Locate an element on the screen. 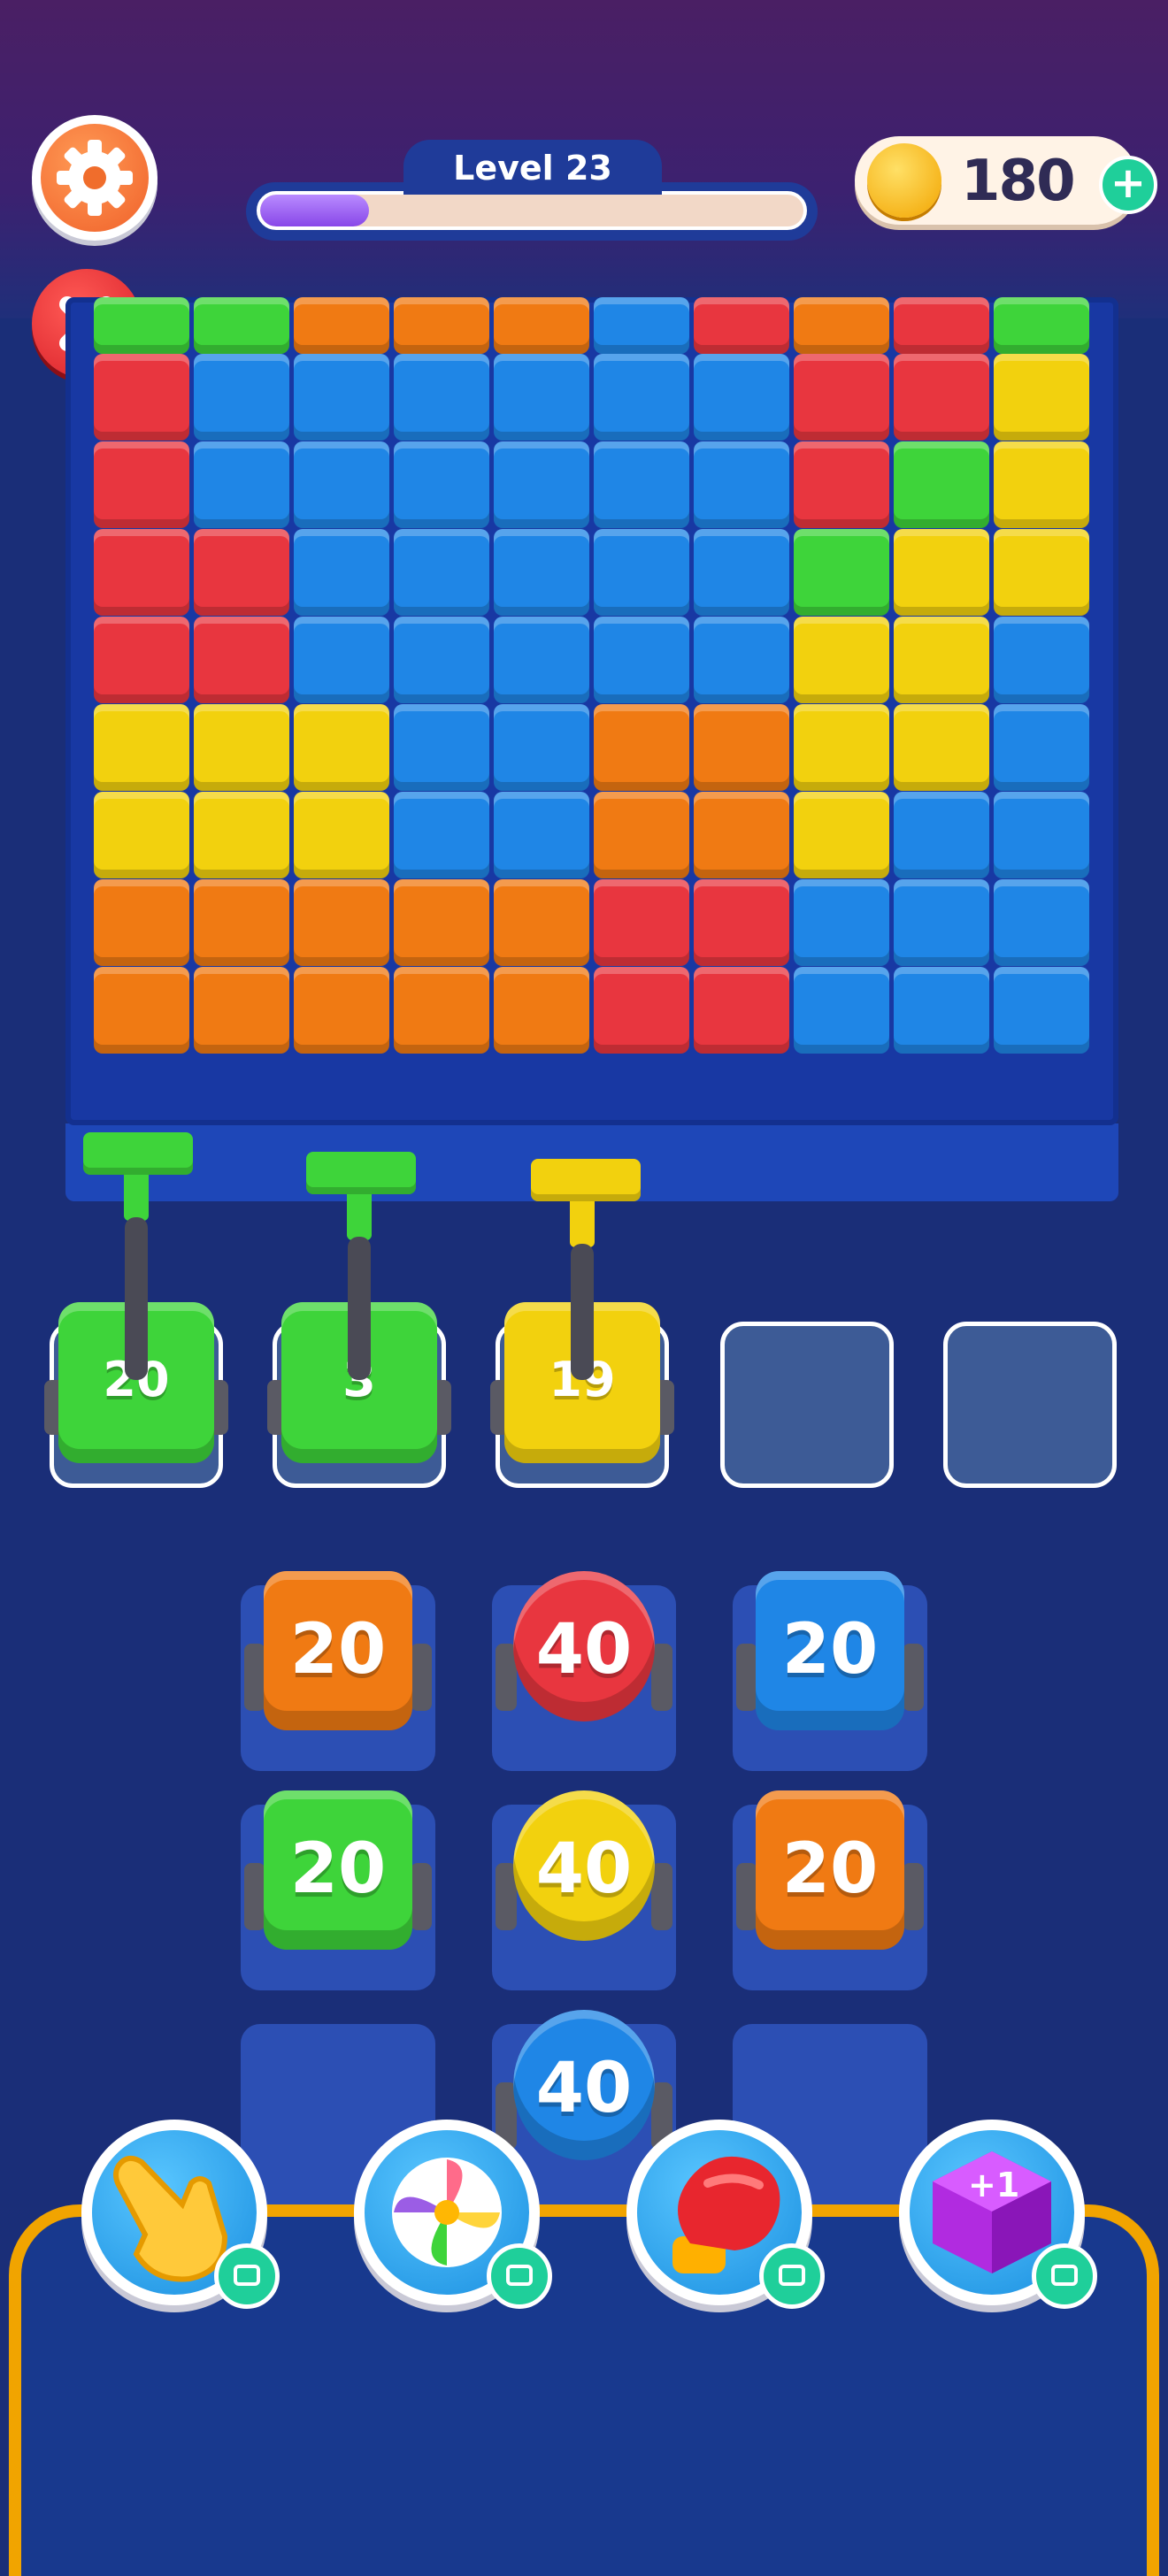  level-progress-track is located at coordinates (532, 210).